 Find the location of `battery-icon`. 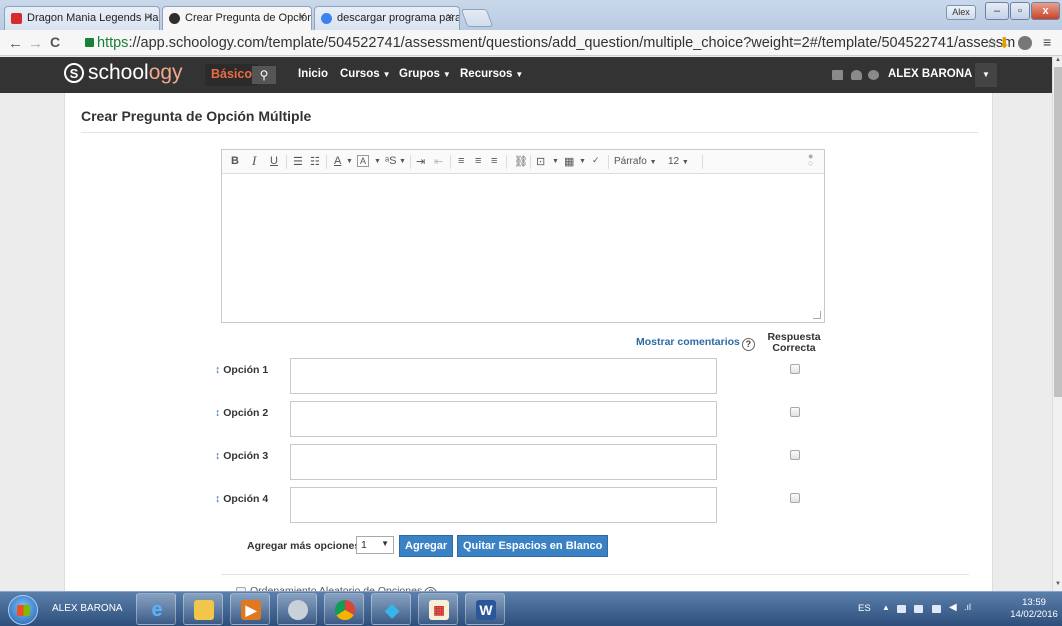

battery-icon is located at coordinates (918, 609).